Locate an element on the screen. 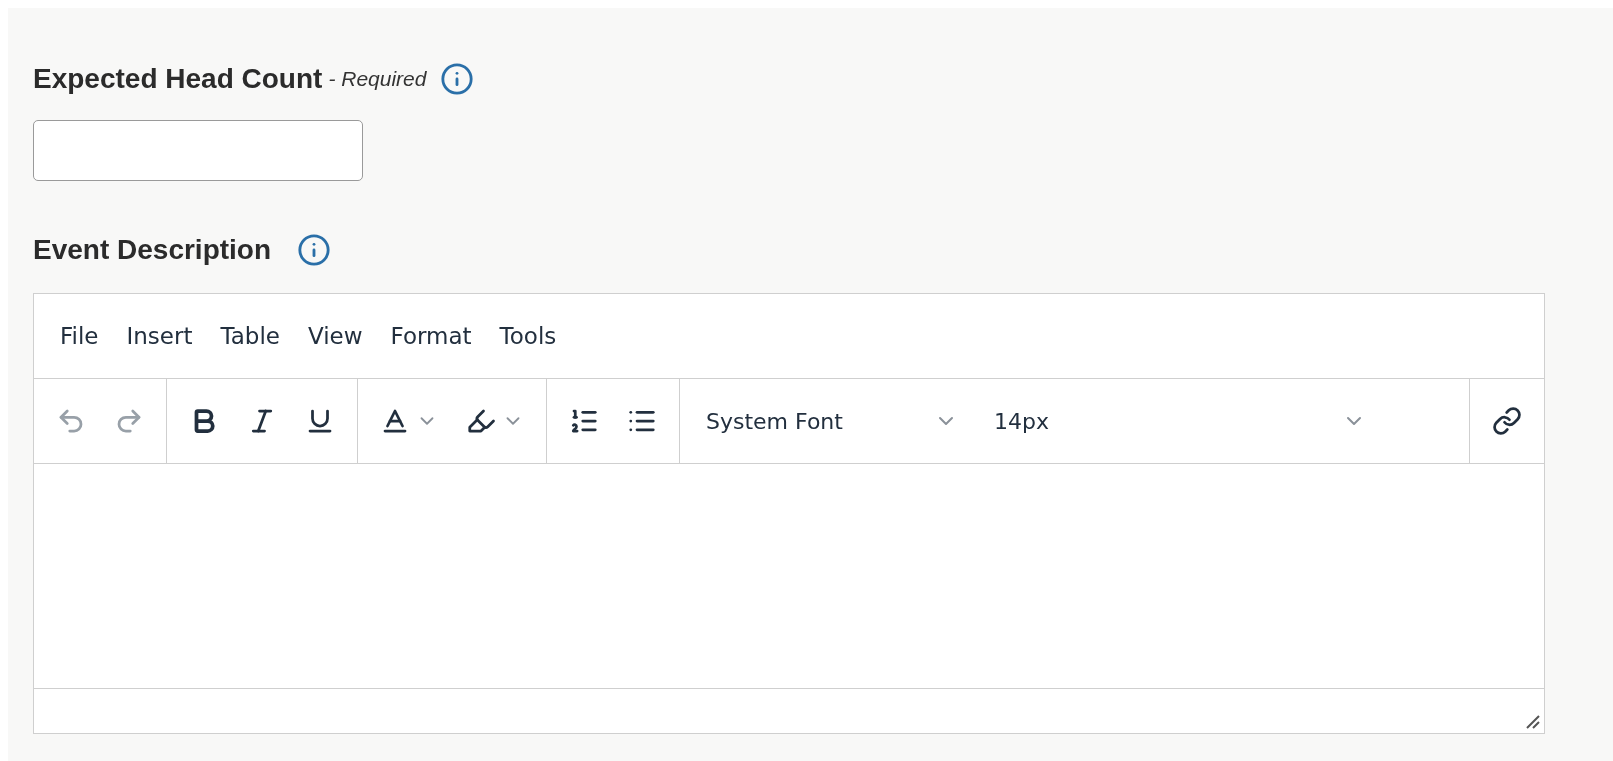 This screenshot has width=1613, height=761. menu-item: File is located at coordinates (79, 336).